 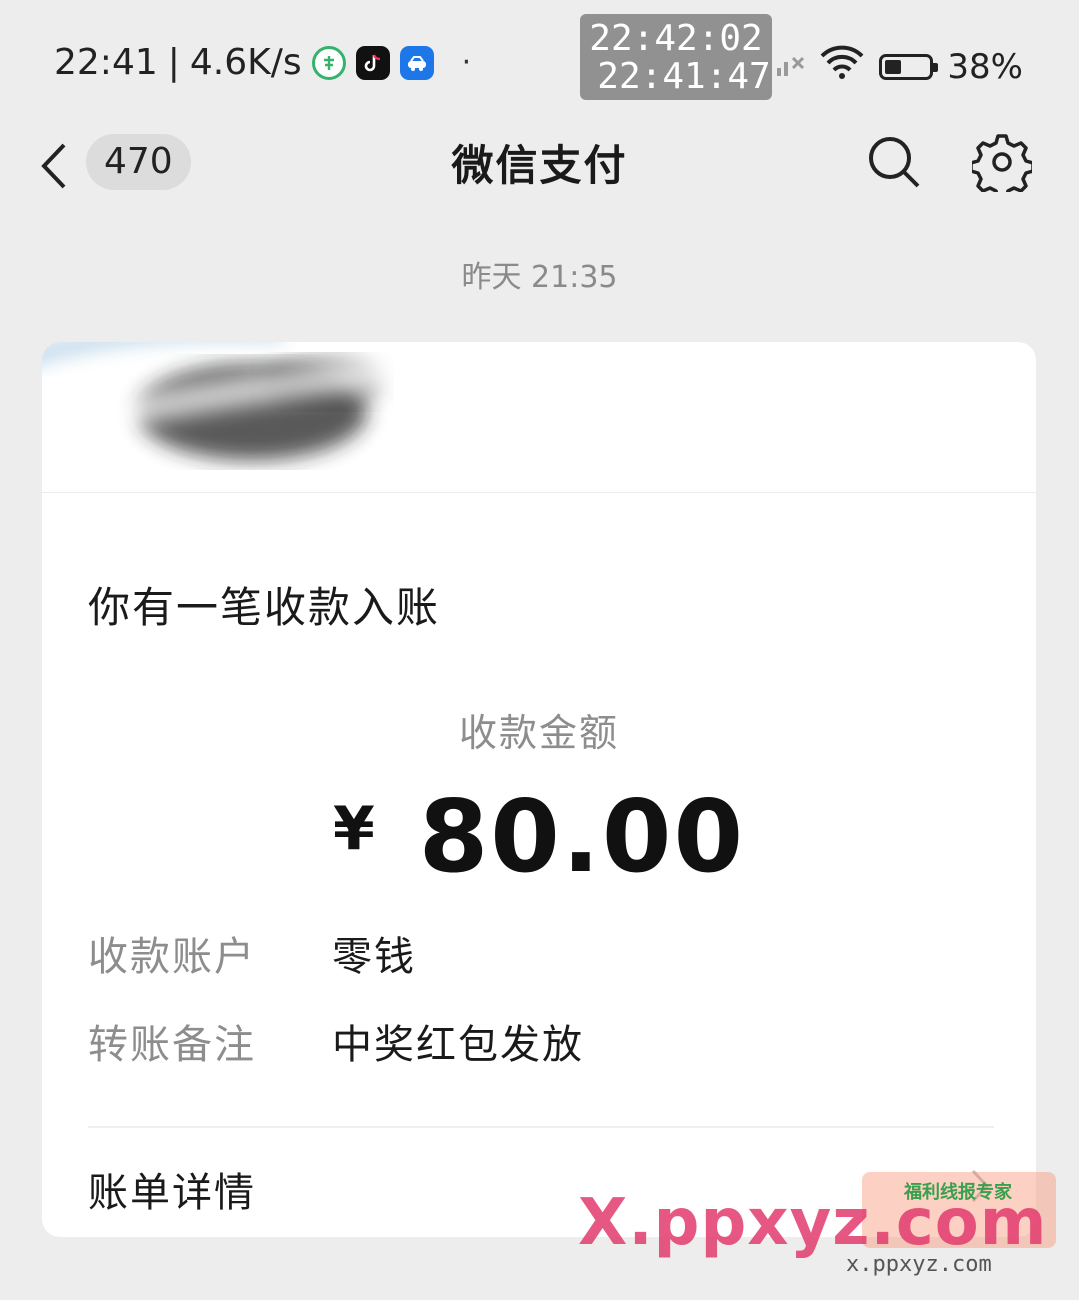 What do you see at coordinates (676, 38) in the screenshot?
I see `overlay-time-top: 22:42:02` at bounding box center [676, 38].